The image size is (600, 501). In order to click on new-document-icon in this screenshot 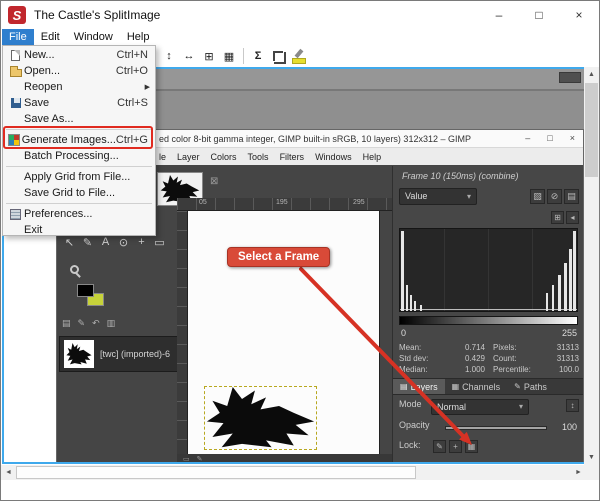, I will do `click(15, 55)`.